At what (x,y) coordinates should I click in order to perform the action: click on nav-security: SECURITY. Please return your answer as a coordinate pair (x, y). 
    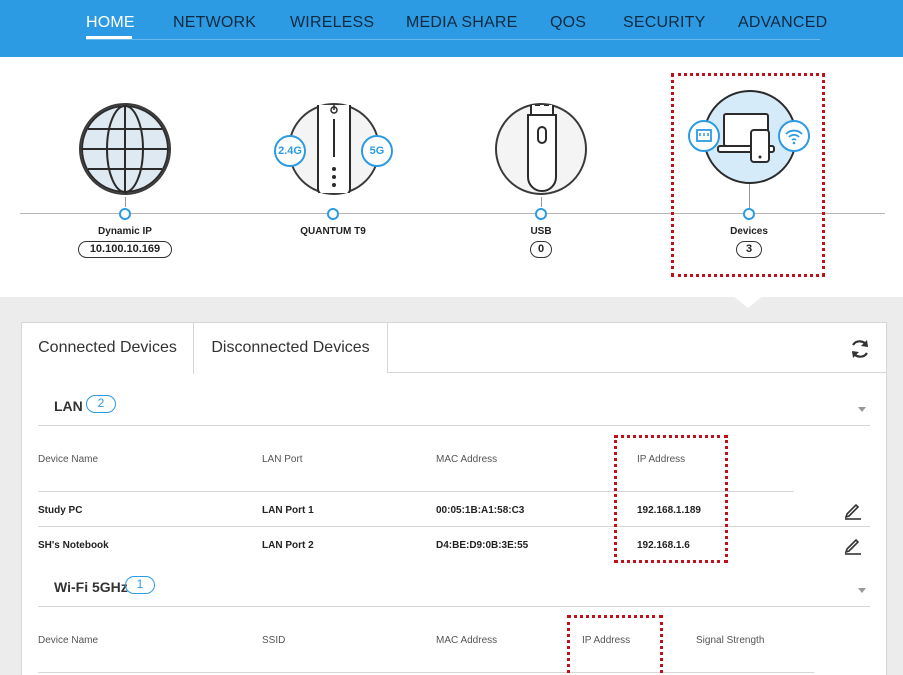
    Looking at the image, I should click on (664, 23).